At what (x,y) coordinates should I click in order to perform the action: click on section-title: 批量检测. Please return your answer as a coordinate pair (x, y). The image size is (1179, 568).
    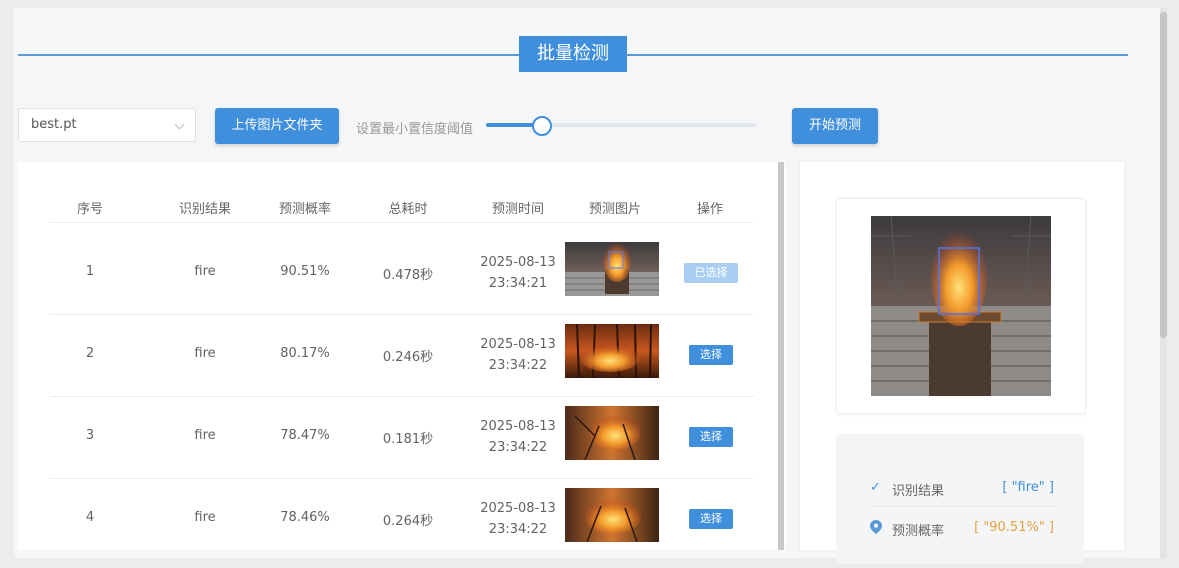
    Looking at the image, I should click on (573, 54).